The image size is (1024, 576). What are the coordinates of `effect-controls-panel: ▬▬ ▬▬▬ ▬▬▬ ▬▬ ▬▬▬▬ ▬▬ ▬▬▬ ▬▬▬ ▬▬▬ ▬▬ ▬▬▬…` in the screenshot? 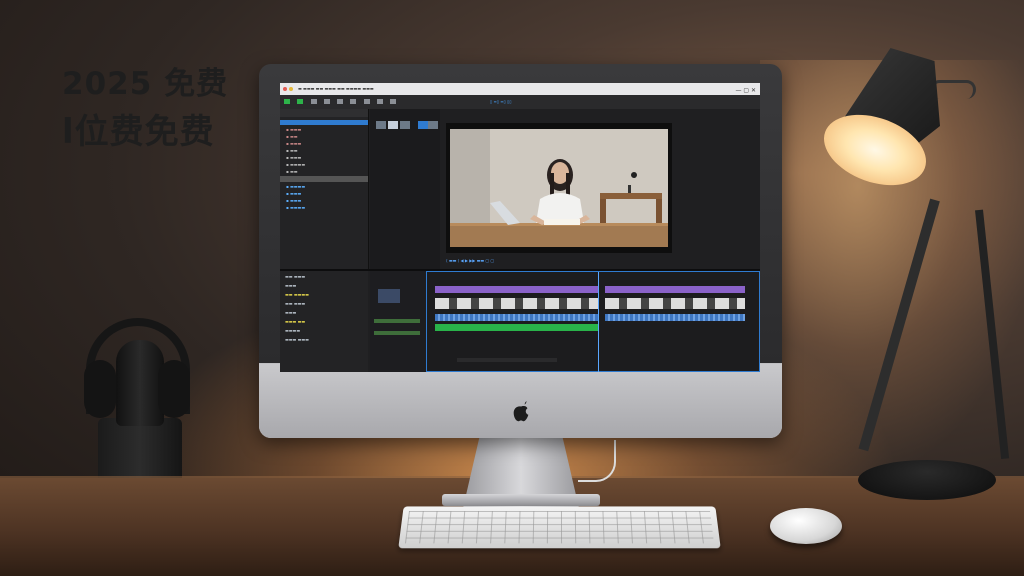 It's located at (324, 321).